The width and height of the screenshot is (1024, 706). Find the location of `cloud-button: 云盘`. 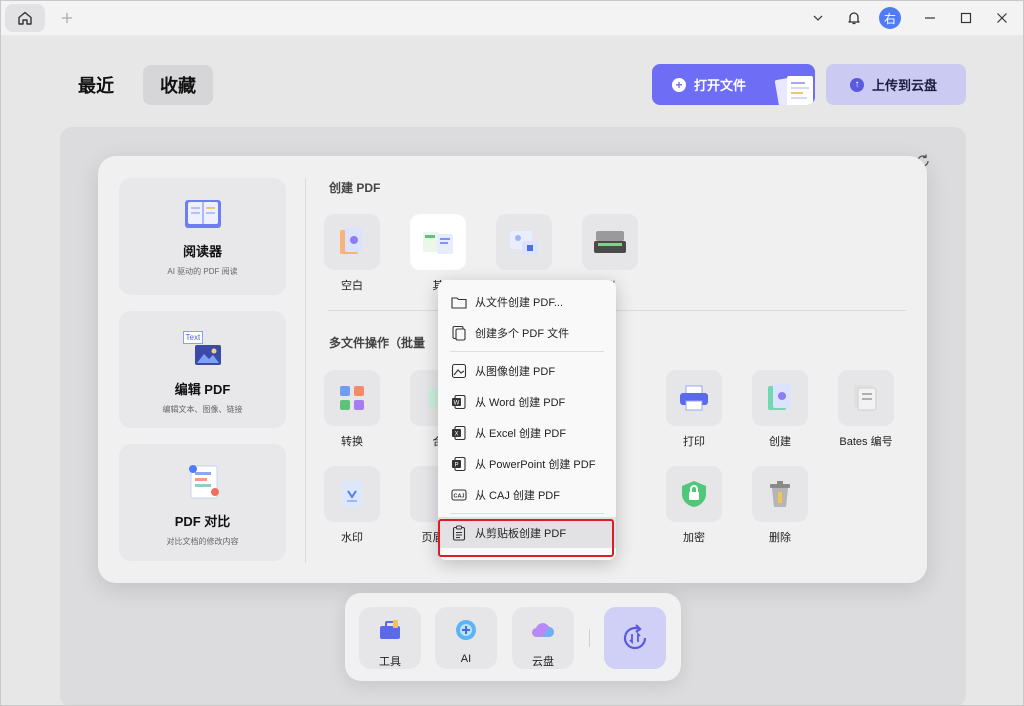

cloud-button: 云盘 is located at coordinates (543, 638).